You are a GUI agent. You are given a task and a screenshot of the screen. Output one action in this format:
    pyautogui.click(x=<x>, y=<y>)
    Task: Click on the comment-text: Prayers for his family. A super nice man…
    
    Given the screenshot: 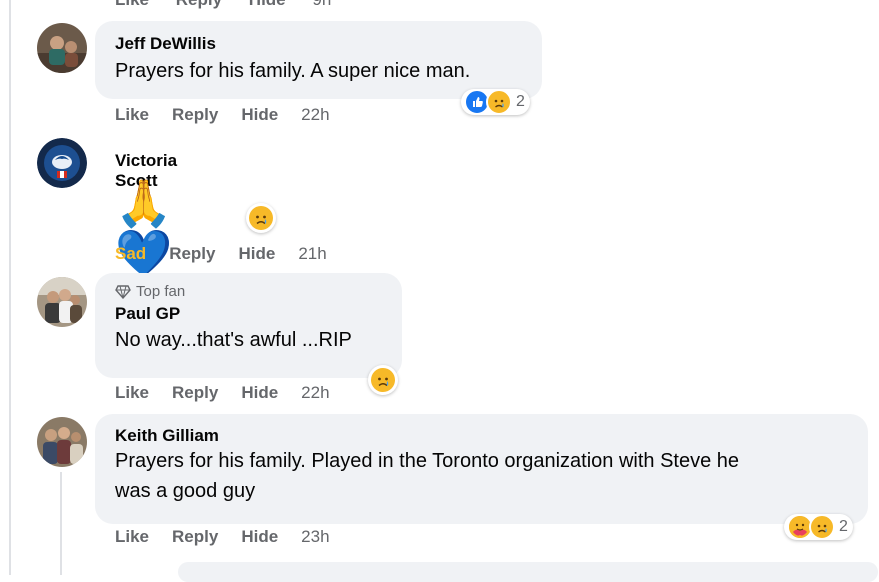 What is the action you would take?
    pyautogui.click(x=293, y=71)
    